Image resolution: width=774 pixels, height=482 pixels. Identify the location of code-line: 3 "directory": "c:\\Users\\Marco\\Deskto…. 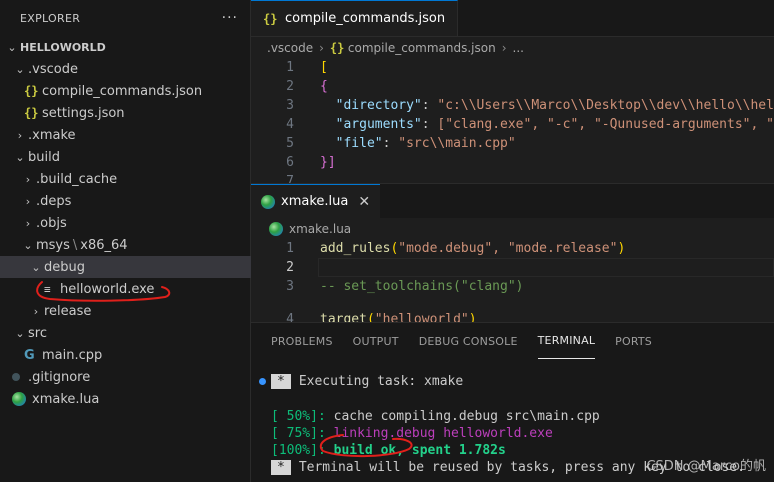
(512, 105).